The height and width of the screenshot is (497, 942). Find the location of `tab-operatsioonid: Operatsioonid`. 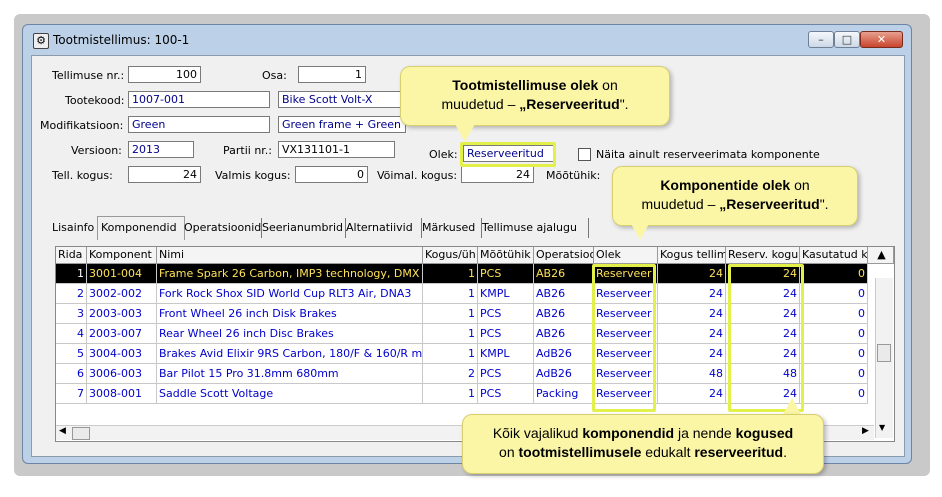

tab-operatsioonid: Operatsioonid is located at coordinates (221, 228).